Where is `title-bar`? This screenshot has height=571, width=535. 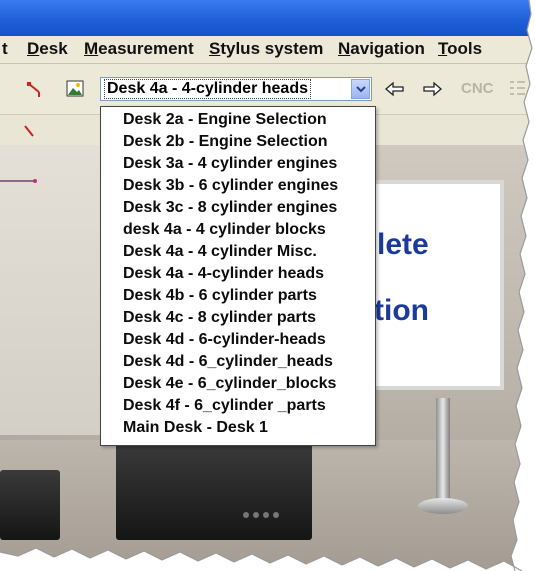 title-bar is located at coordinates (267, 18).